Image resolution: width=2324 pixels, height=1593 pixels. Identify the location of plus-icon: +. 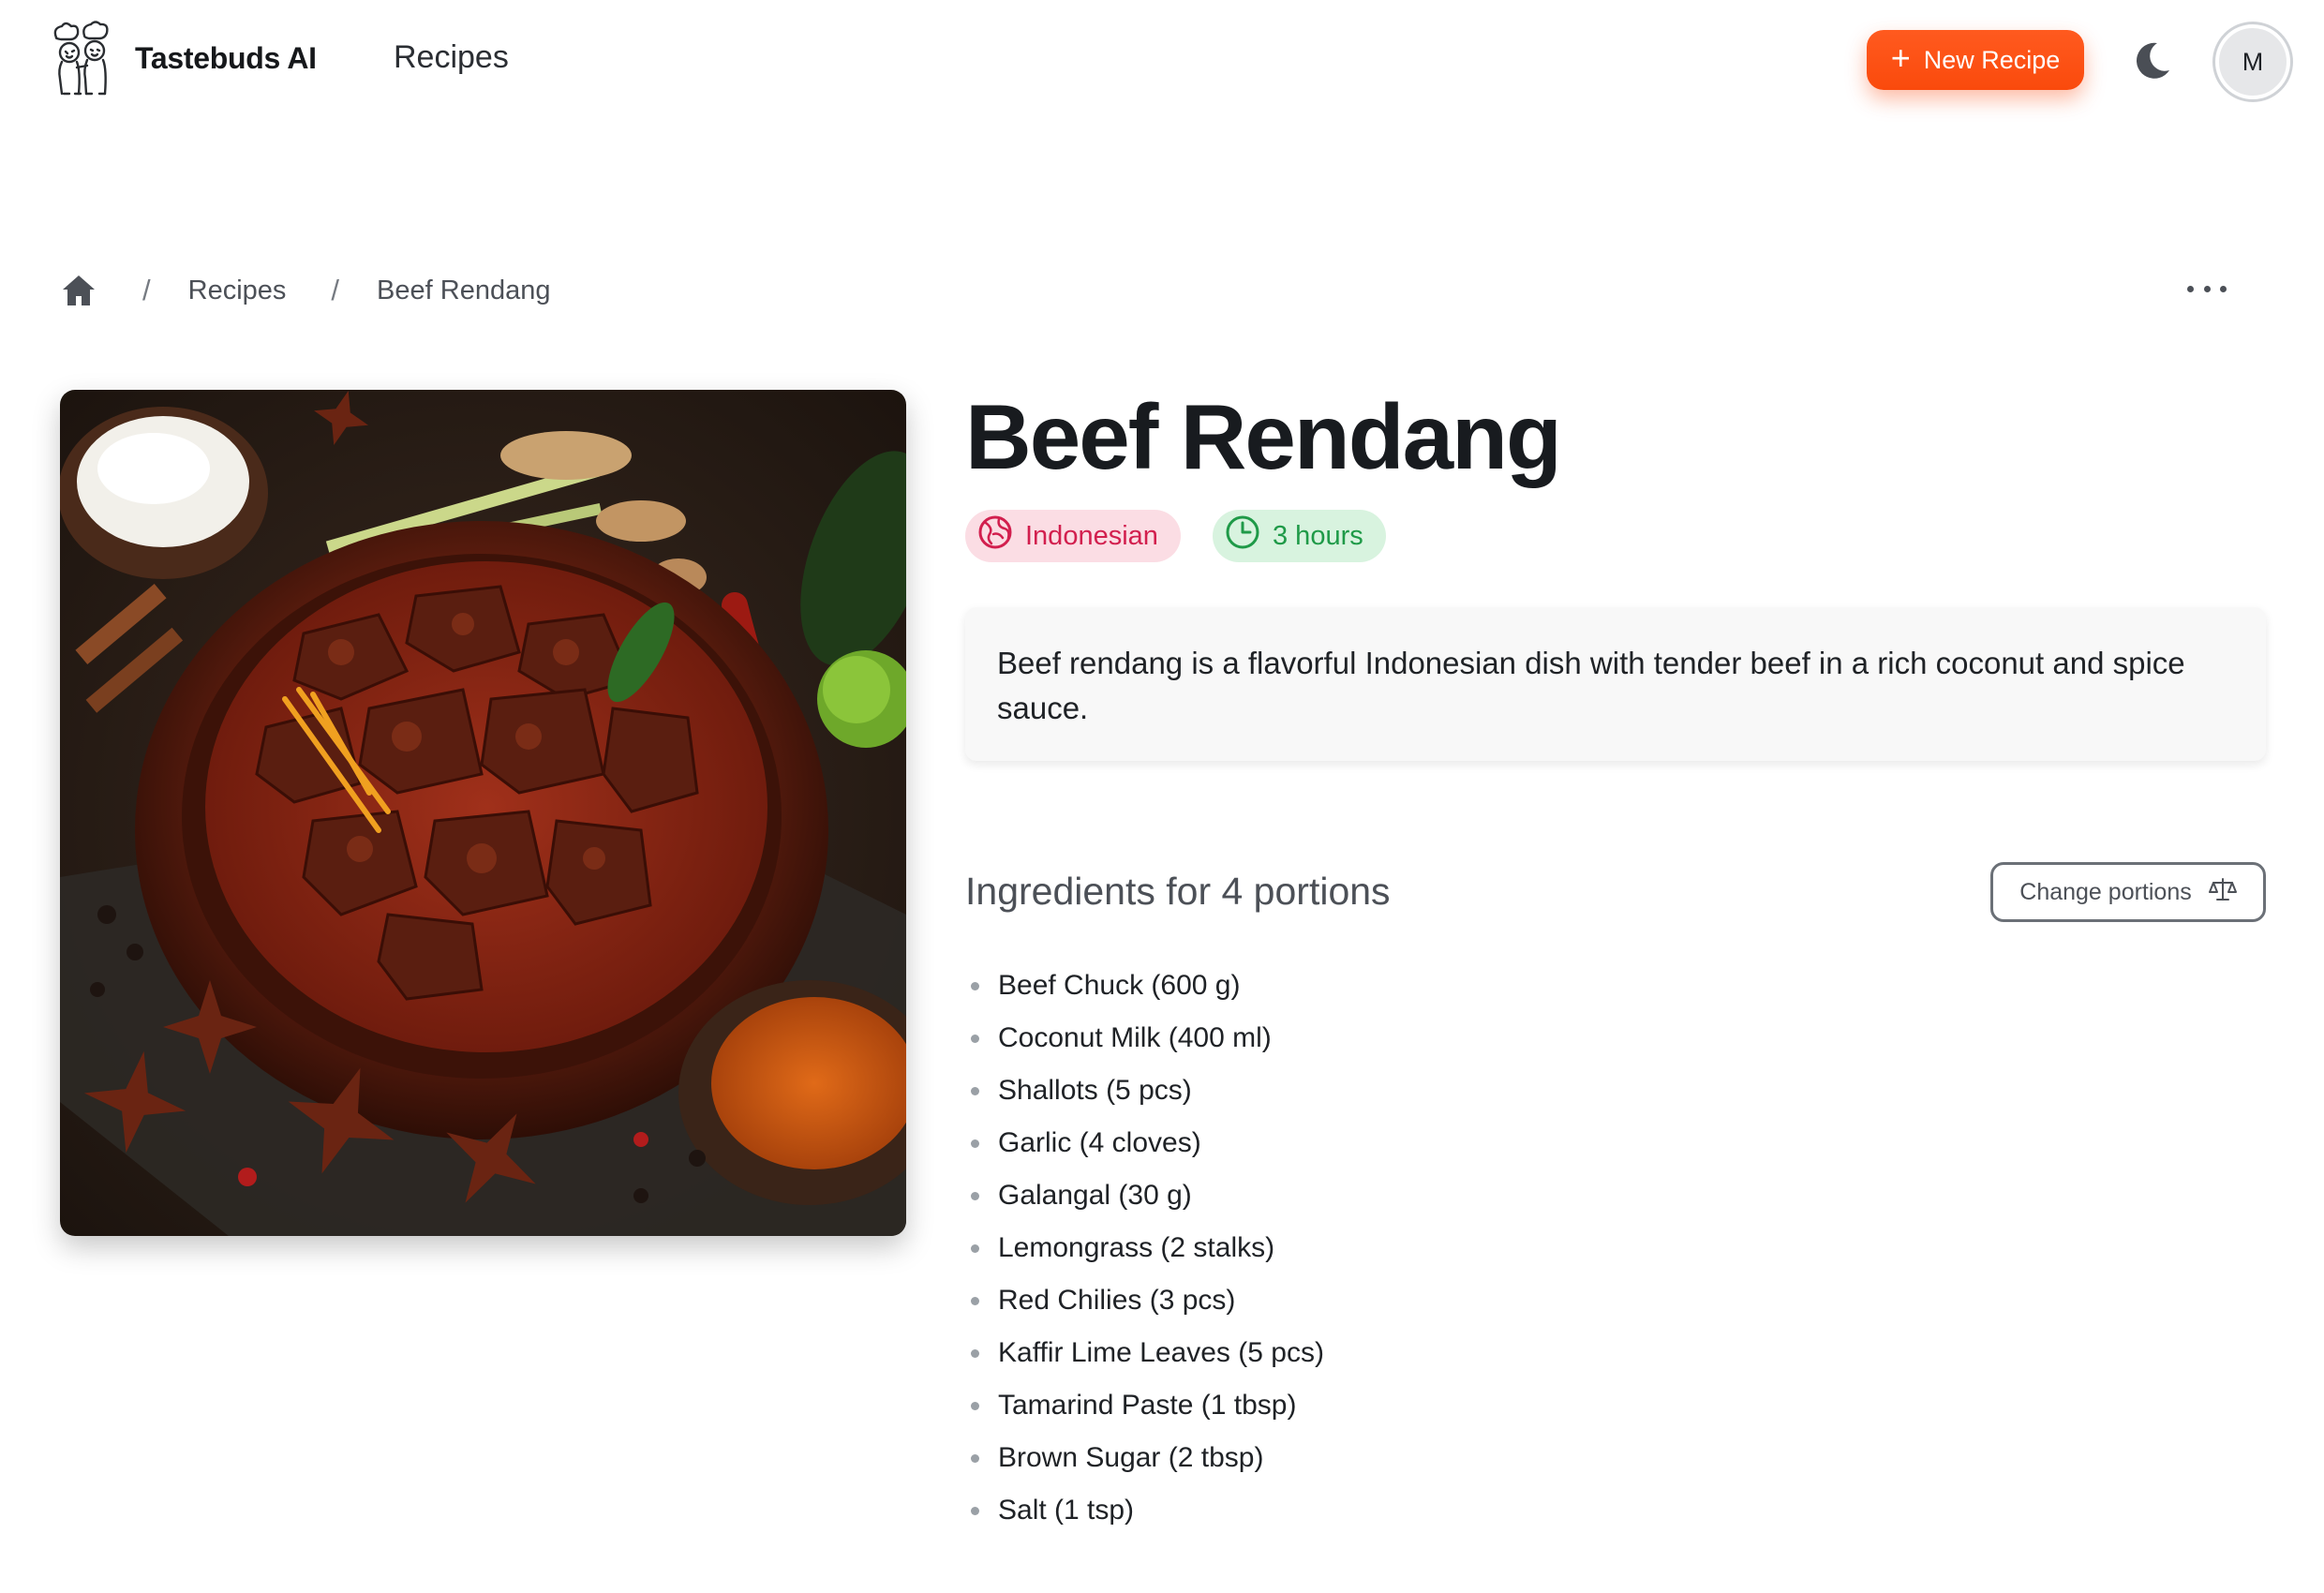
(1900, 57).